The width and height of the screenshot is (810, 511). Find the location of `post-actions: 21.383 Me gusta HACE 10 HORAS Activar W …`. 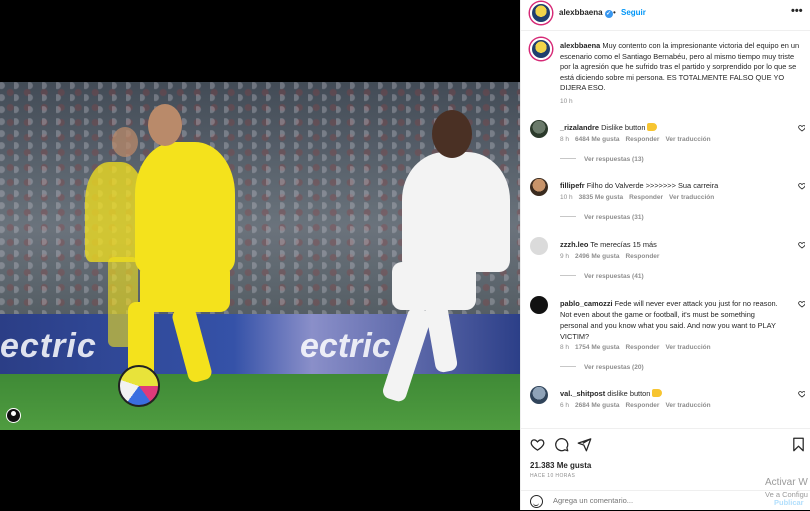

post-actions: 21.383 Me gusta HACE 10 HORAS Activar W … is located at coordinates (665, 469).